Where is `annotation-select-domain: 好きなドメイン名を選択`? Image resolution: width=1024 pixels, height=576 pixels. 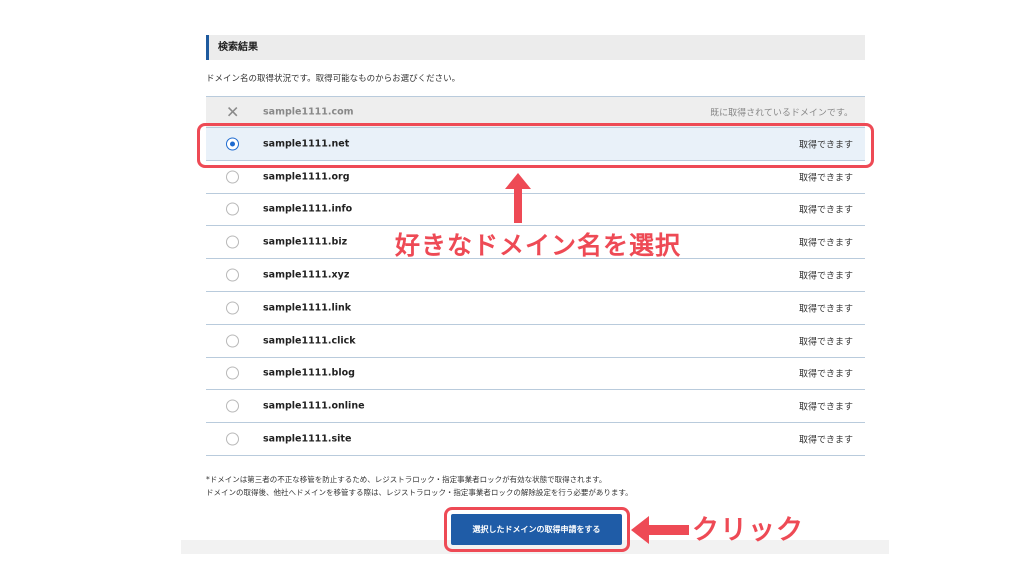 annotation-select-domain: 好きなドメイン名を選択 is located at coordinates (538, 245).